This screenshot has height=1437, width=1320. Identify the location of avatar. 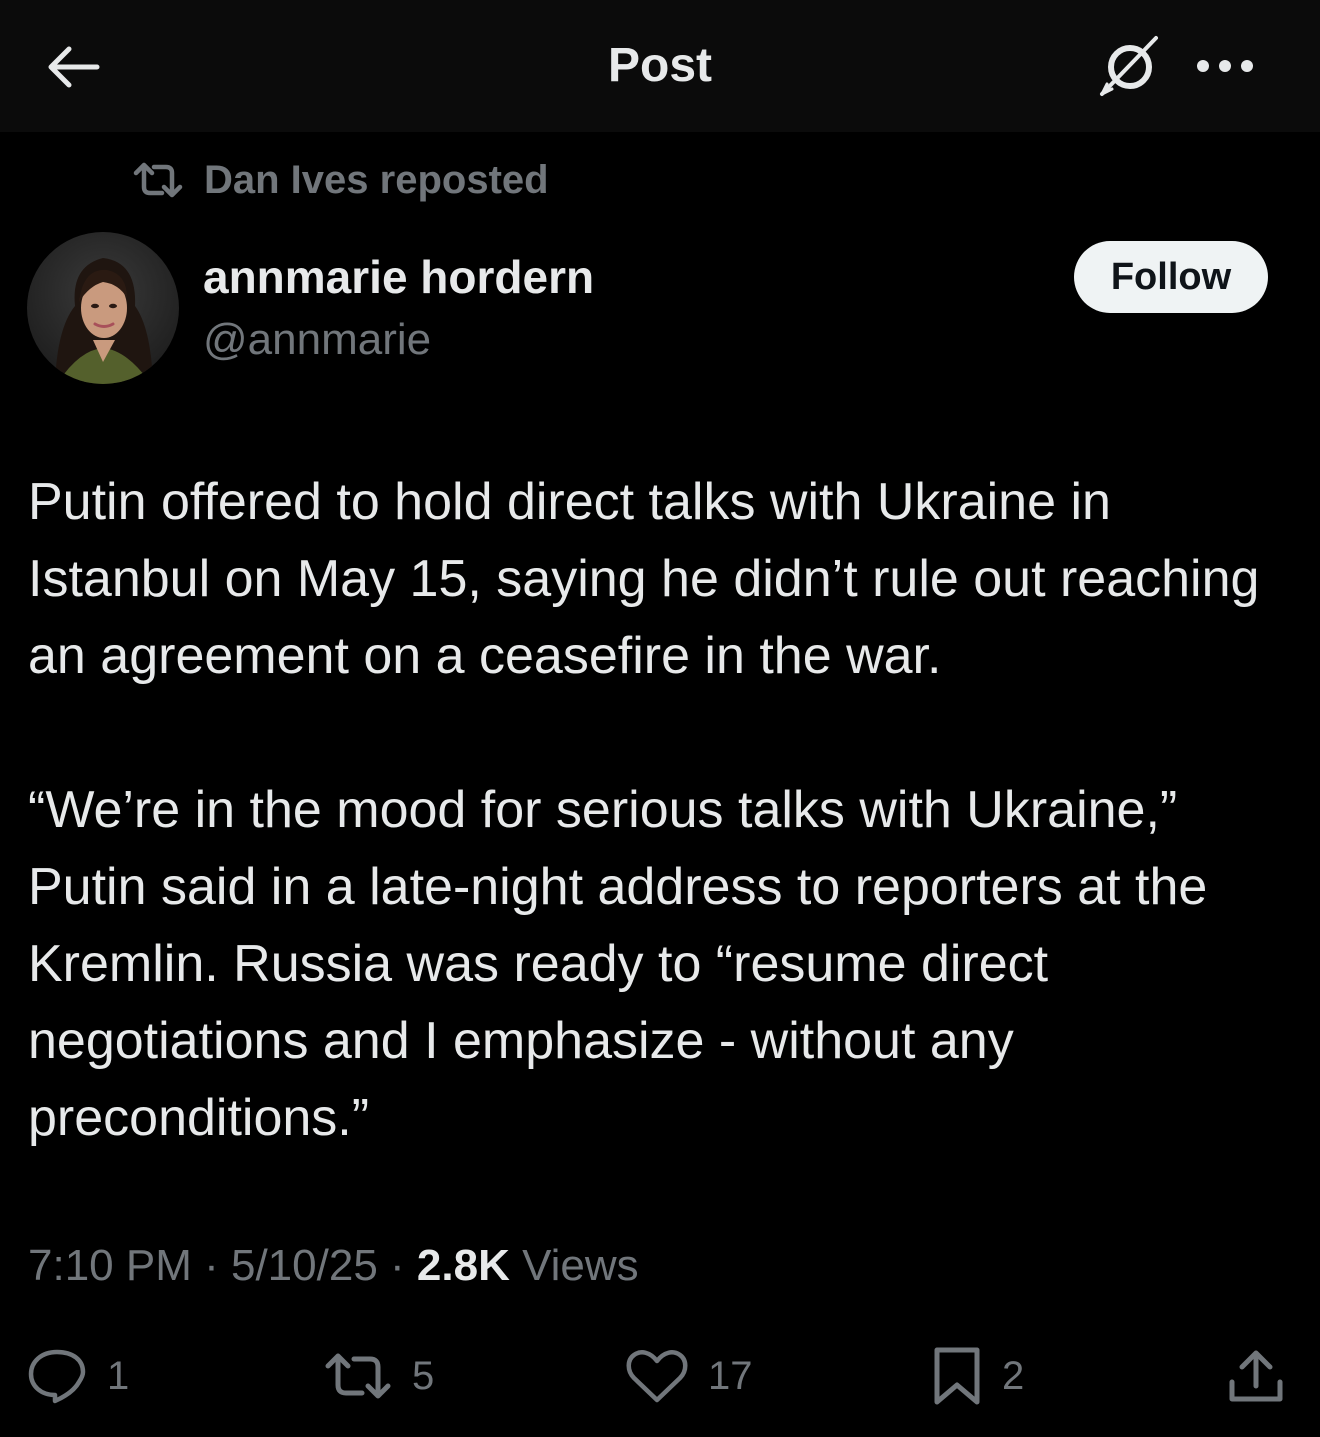
(103, 308).